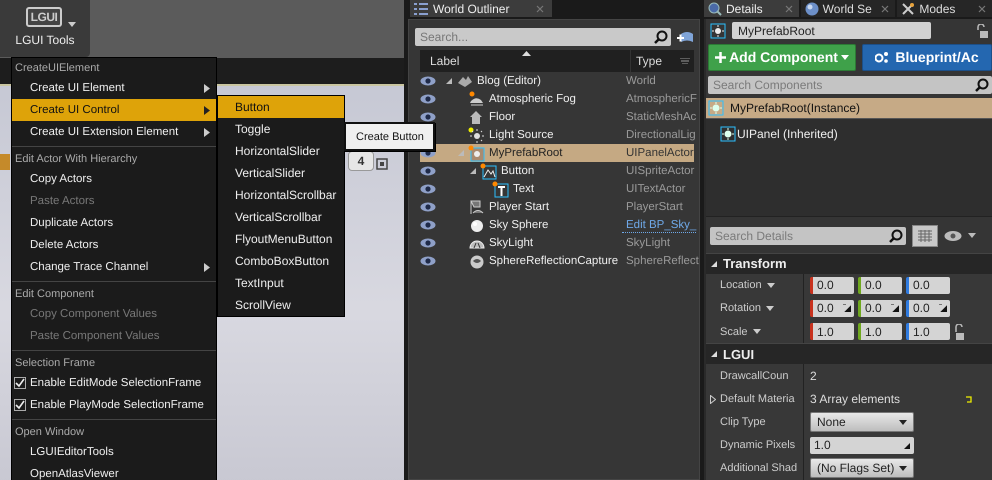 The height and width of the screenshot is (480, 992). What do you see at coordinates (568, 189) in the screenshot?
I see `outliner-row: Text UITextActor` at bounding box center [568, 189].